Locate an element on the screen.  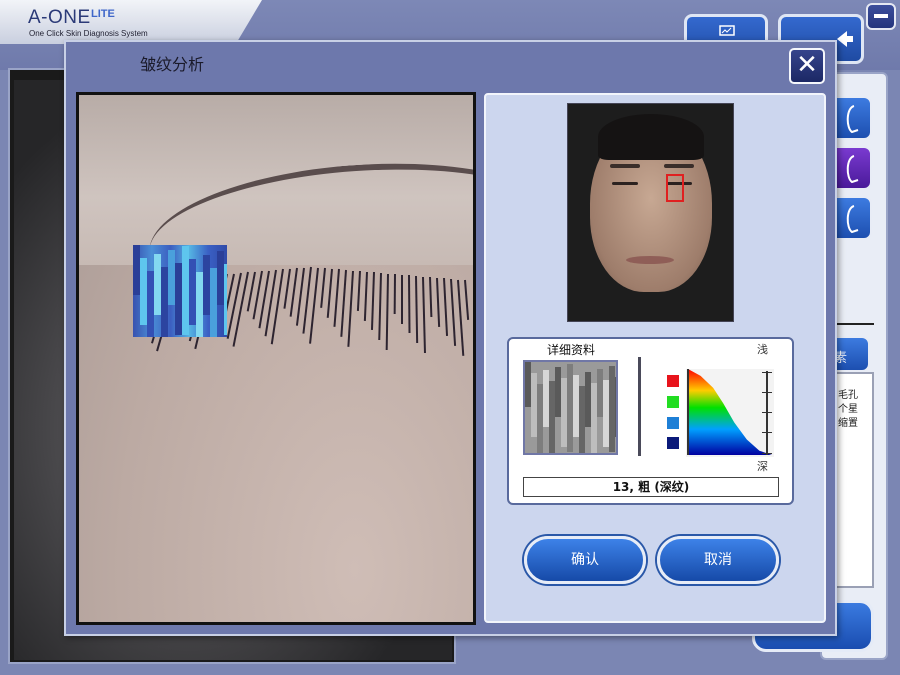
app-logo: A-ONE is located at coordinates (59, 17).